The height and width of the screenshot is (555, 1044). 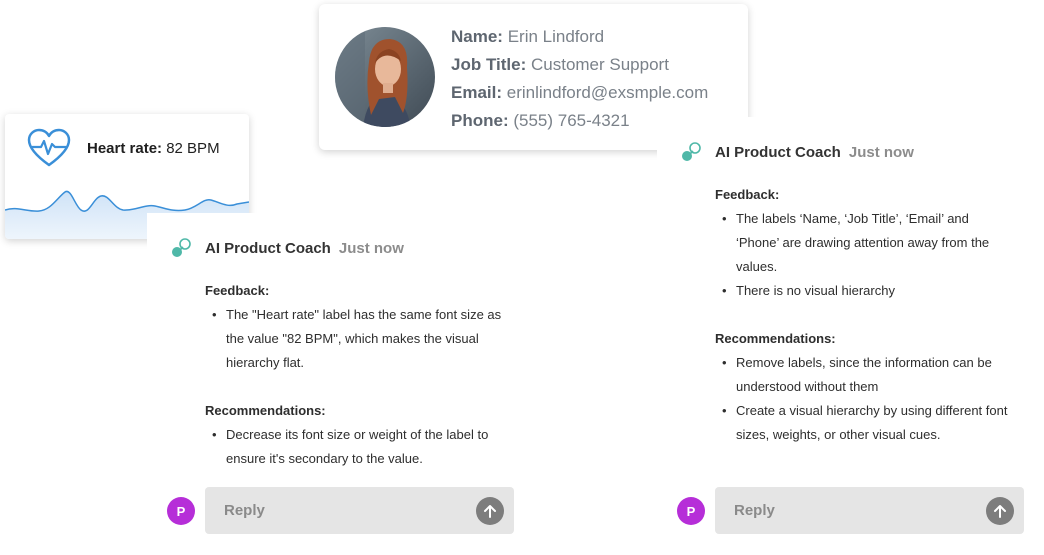 I want to click on profile-email-row: Email: erinlindford@exsmple.com, so click(x=579, y=93).